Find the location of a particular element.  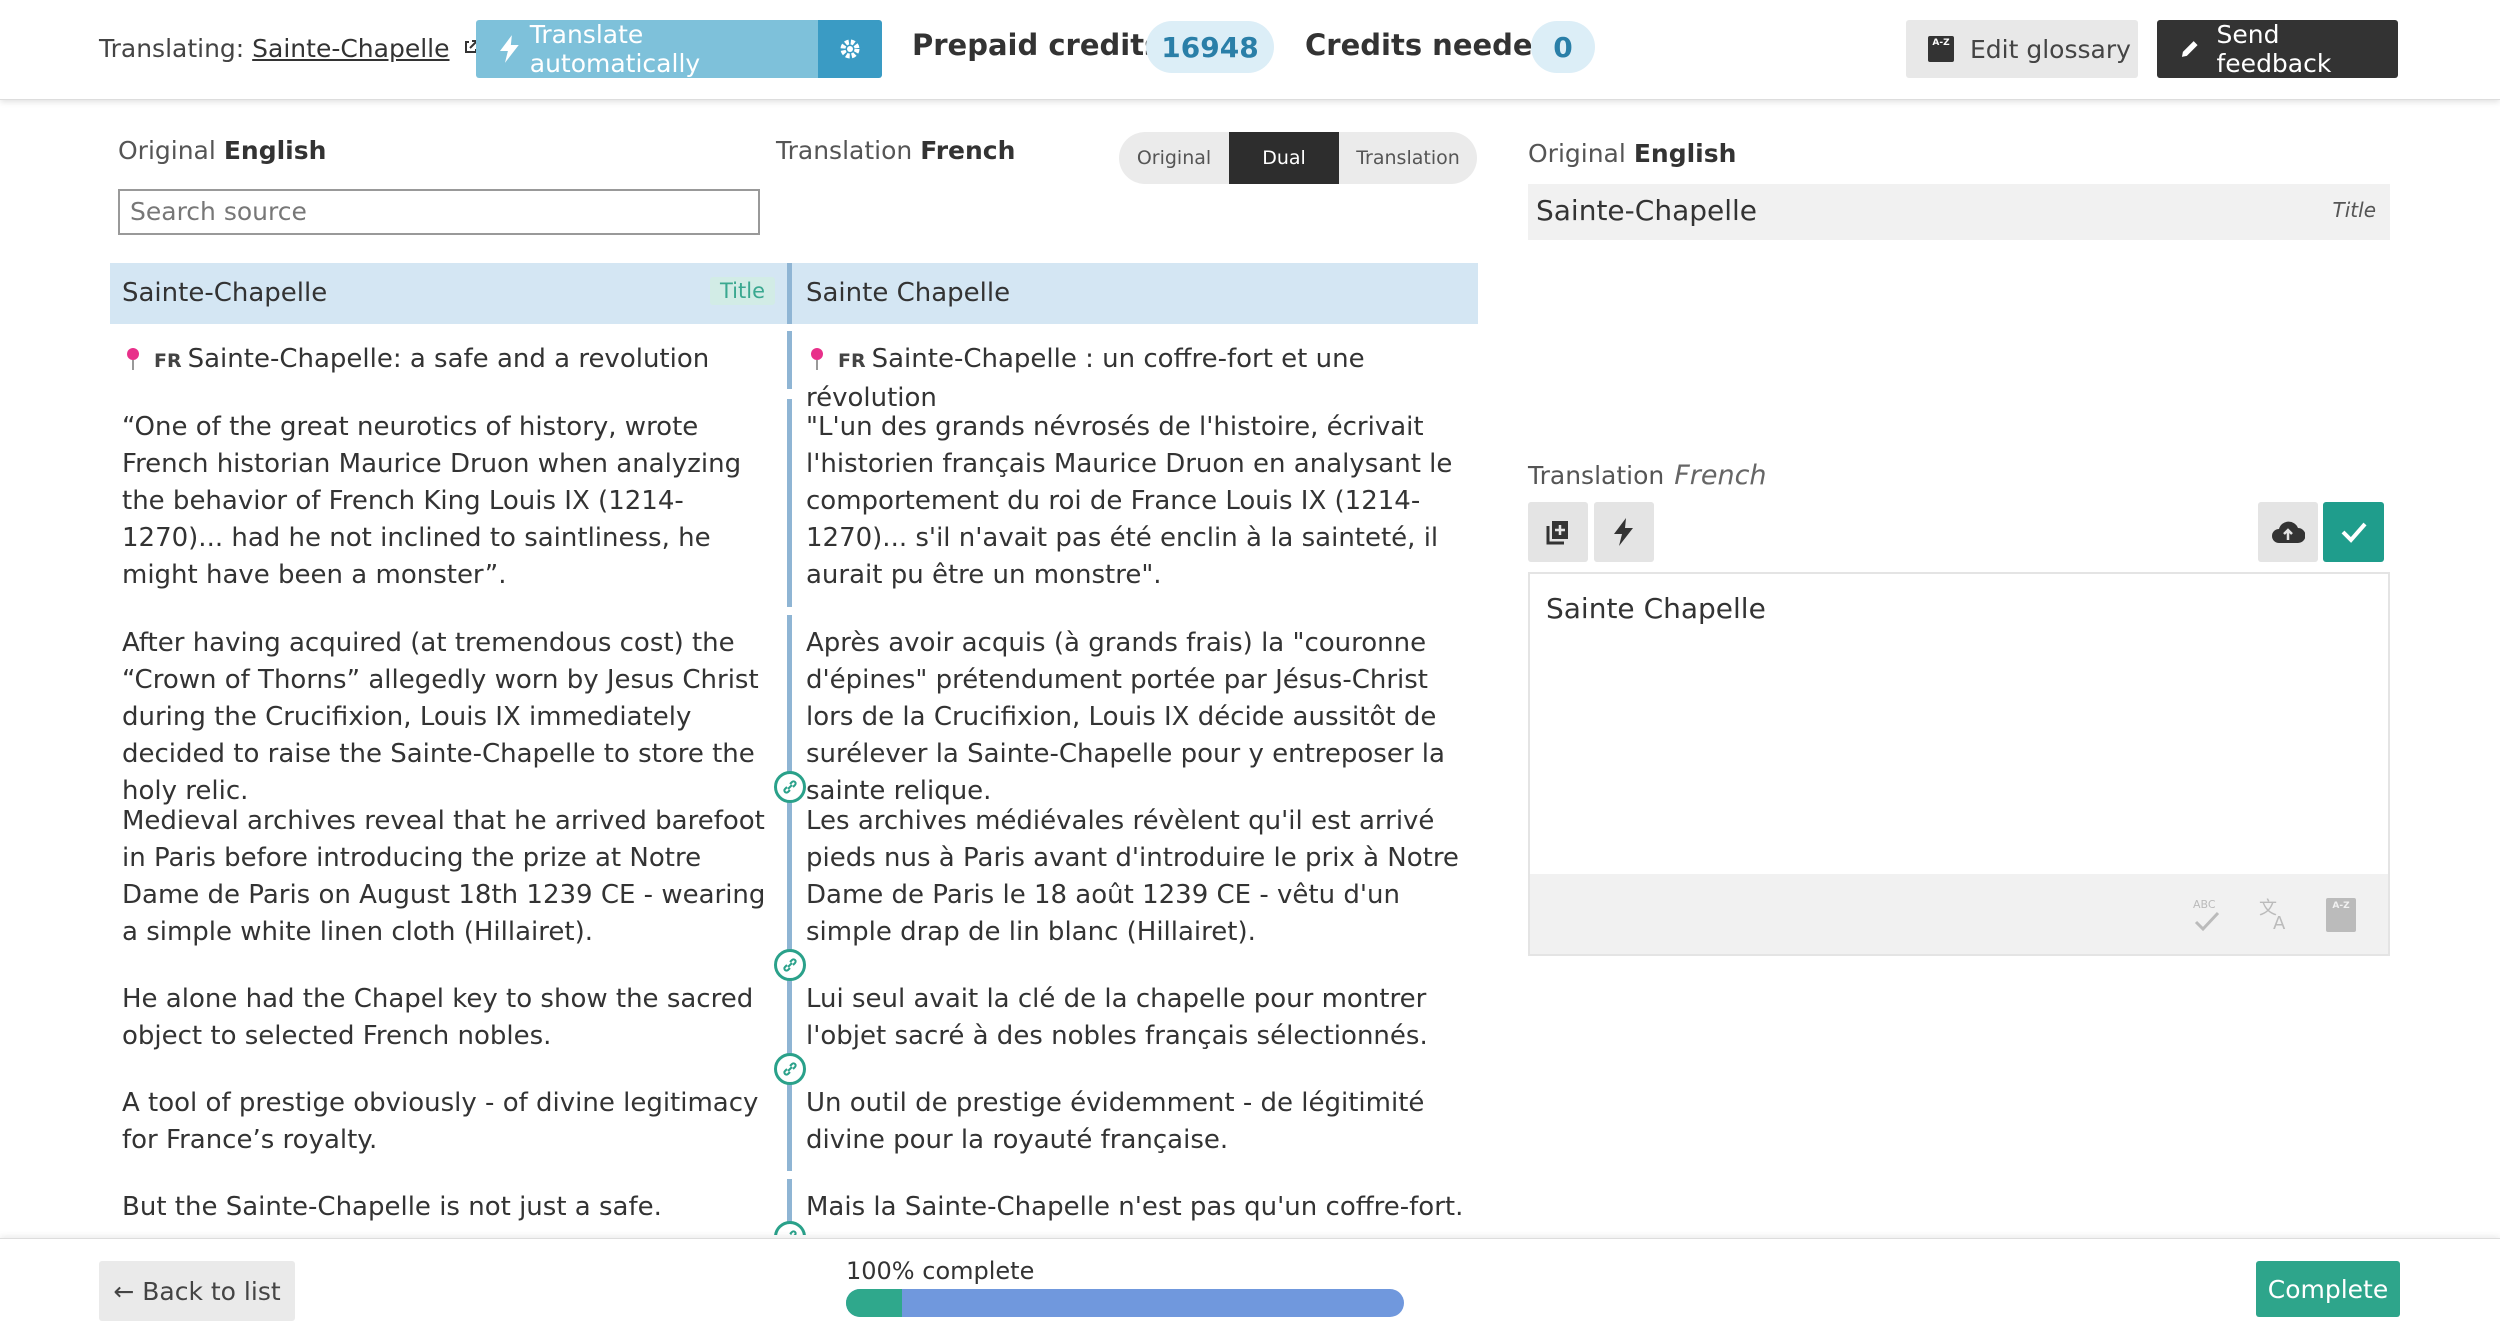

progress-bar-segment is located at coordinates (874, 1303).